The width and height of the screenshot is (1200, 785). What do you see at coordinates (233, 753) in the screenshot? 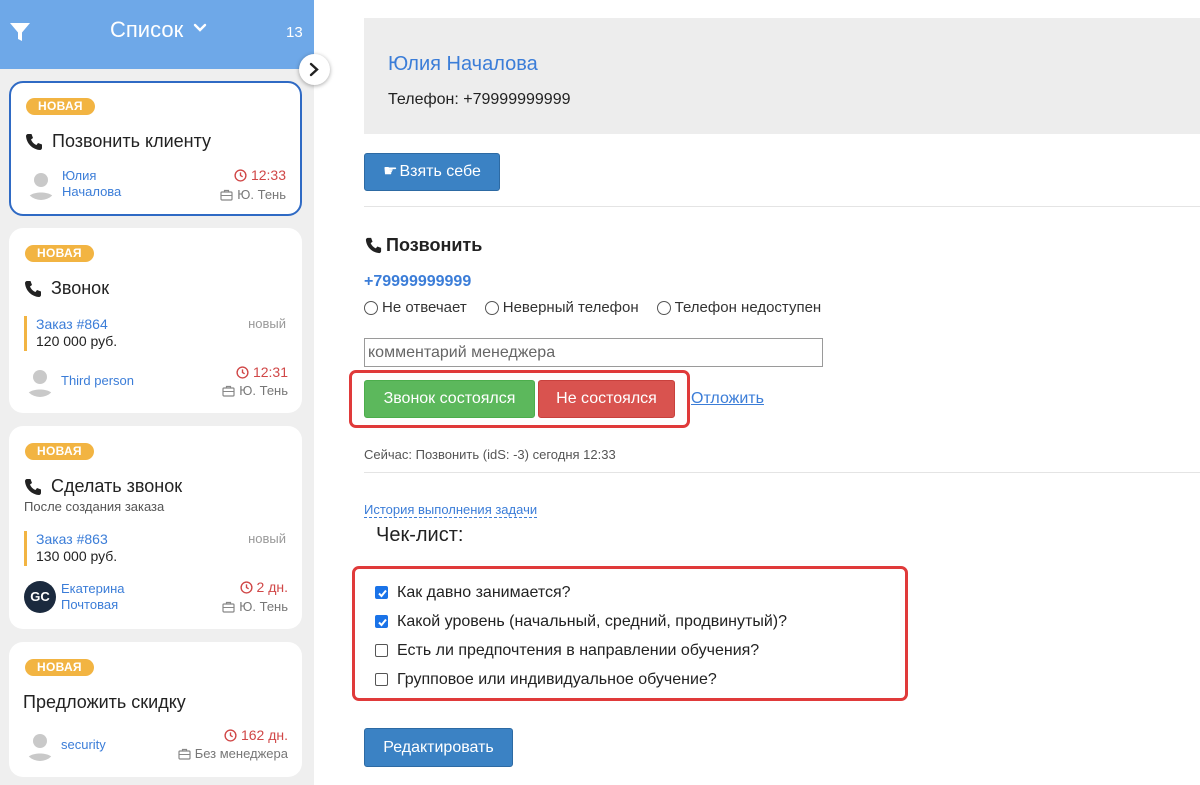
I see `manager: Без менеджера` at bounding box center [233, 753].